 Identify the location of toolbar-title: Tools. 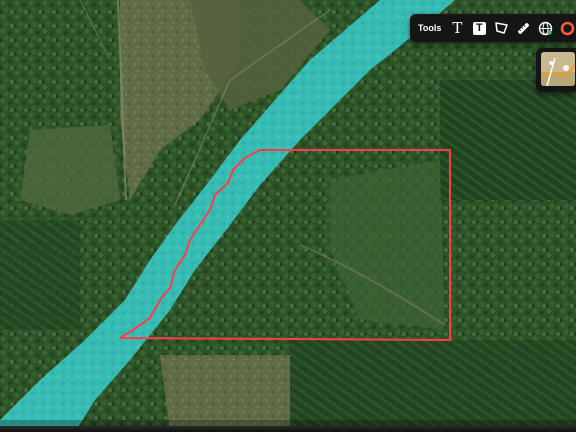
(430, 28).